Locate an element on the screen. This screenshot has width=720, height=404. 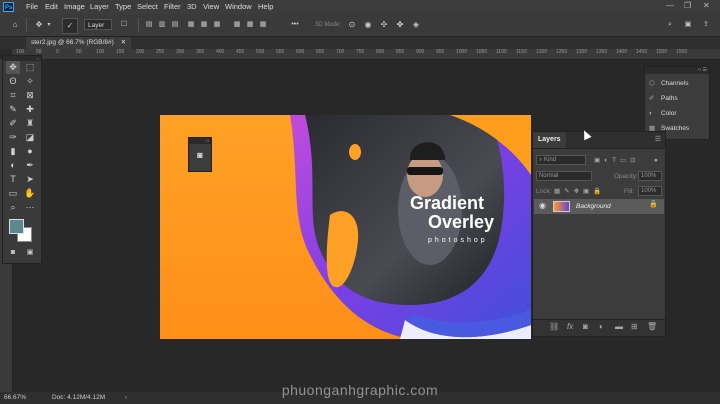
restore-icon: ❐ is located at coordinates (687, 5).